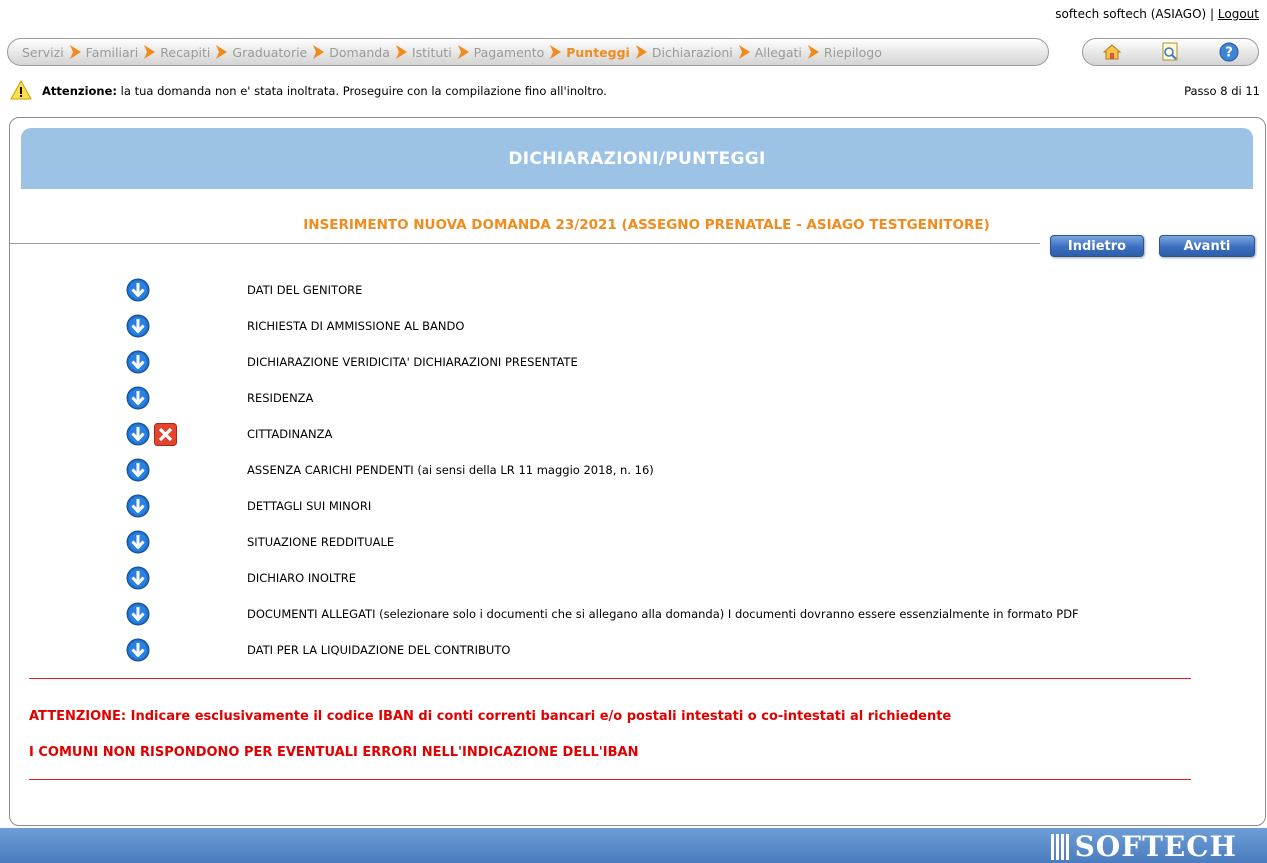 This screenshot has height=863, width=1267. What do you see at coordinates (1155, 846) in the screenshot?
I see `logo-text: SOFTECH` at bounding box center [1155, 846].